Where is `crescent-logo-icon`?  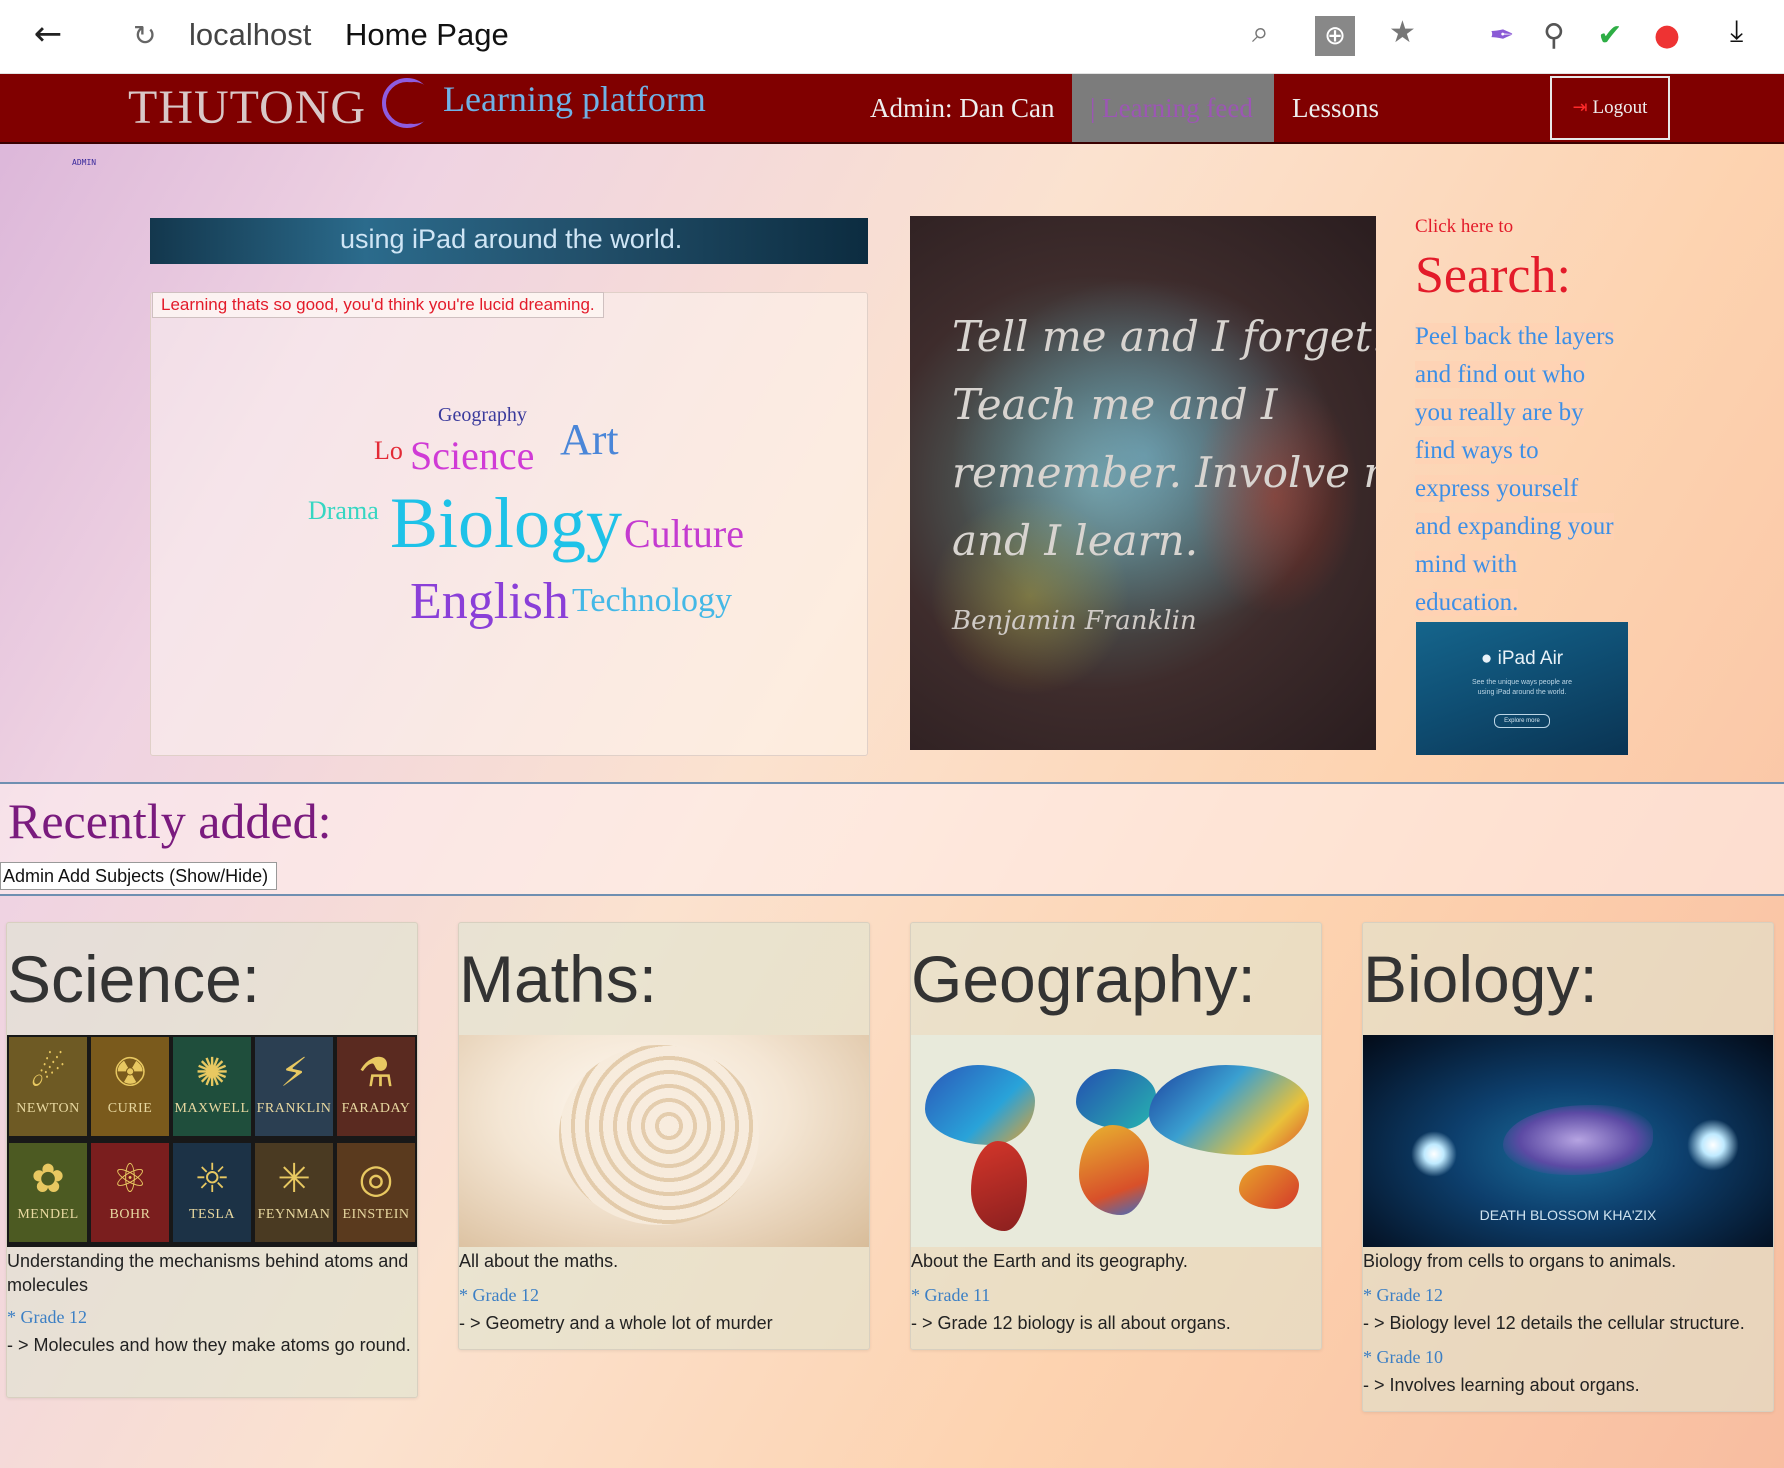 crescent-logo-icon is located at coordinates (408, 103).